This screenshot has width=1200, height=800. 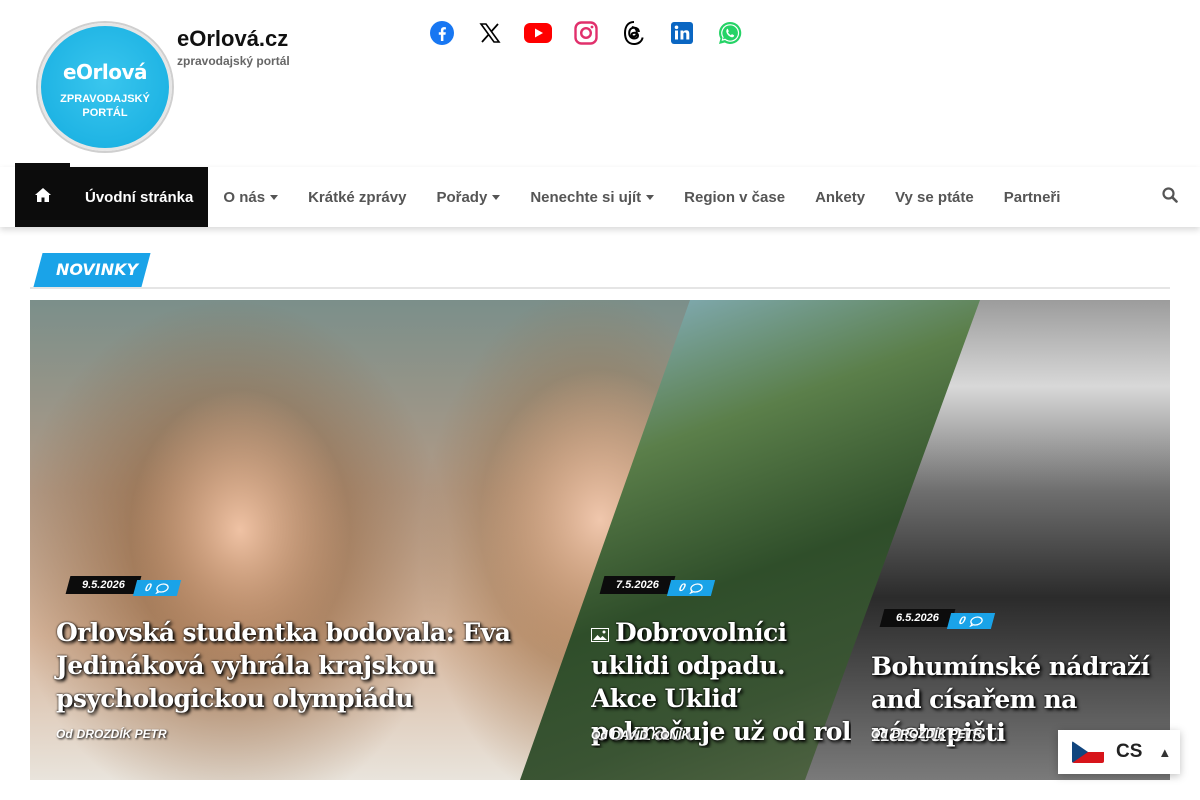 I want to click on search-button, so click(x=1170, y=197).